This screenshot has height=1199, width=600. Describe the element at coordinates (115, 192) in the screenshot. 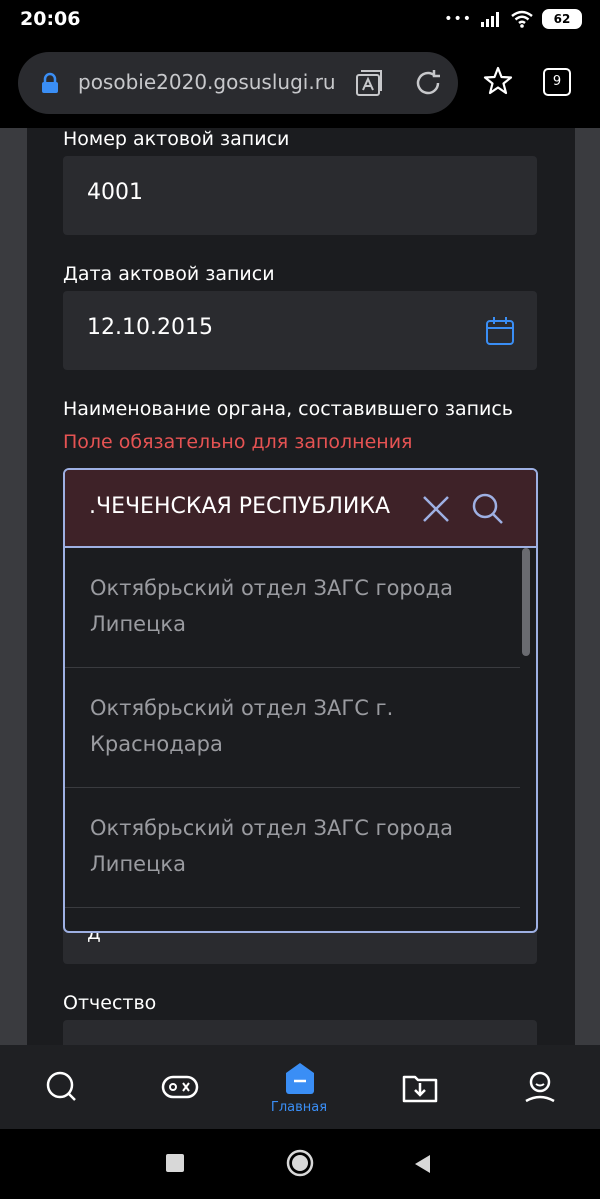

I see `record-number-value: 4001` at that location.